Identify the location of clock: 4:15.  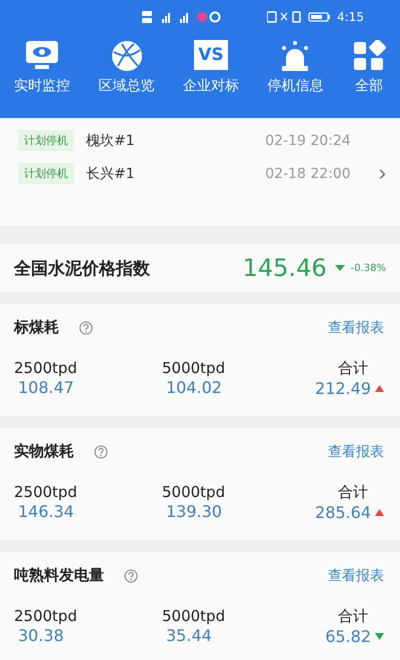
(350, 17).